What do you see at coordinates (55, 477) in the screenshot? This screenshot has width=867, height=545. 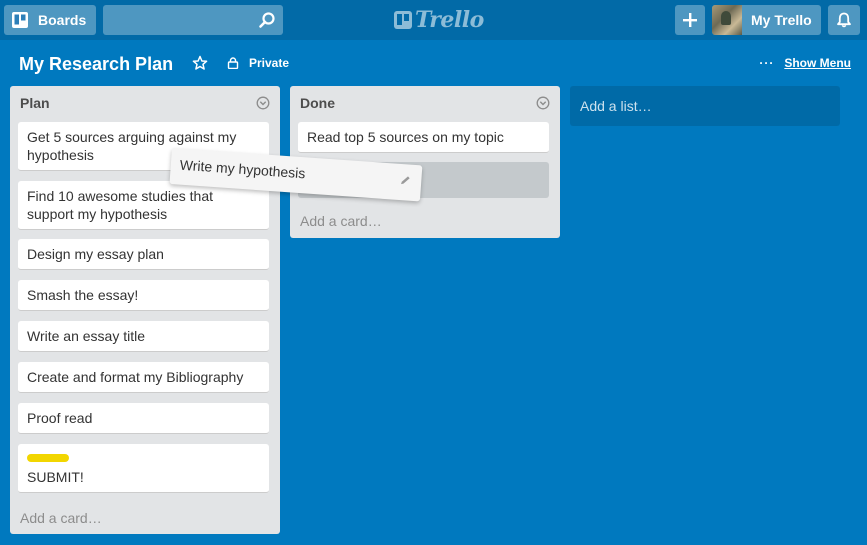 I see `card-title: SUBMIT!` at bounding box center [55, 477].